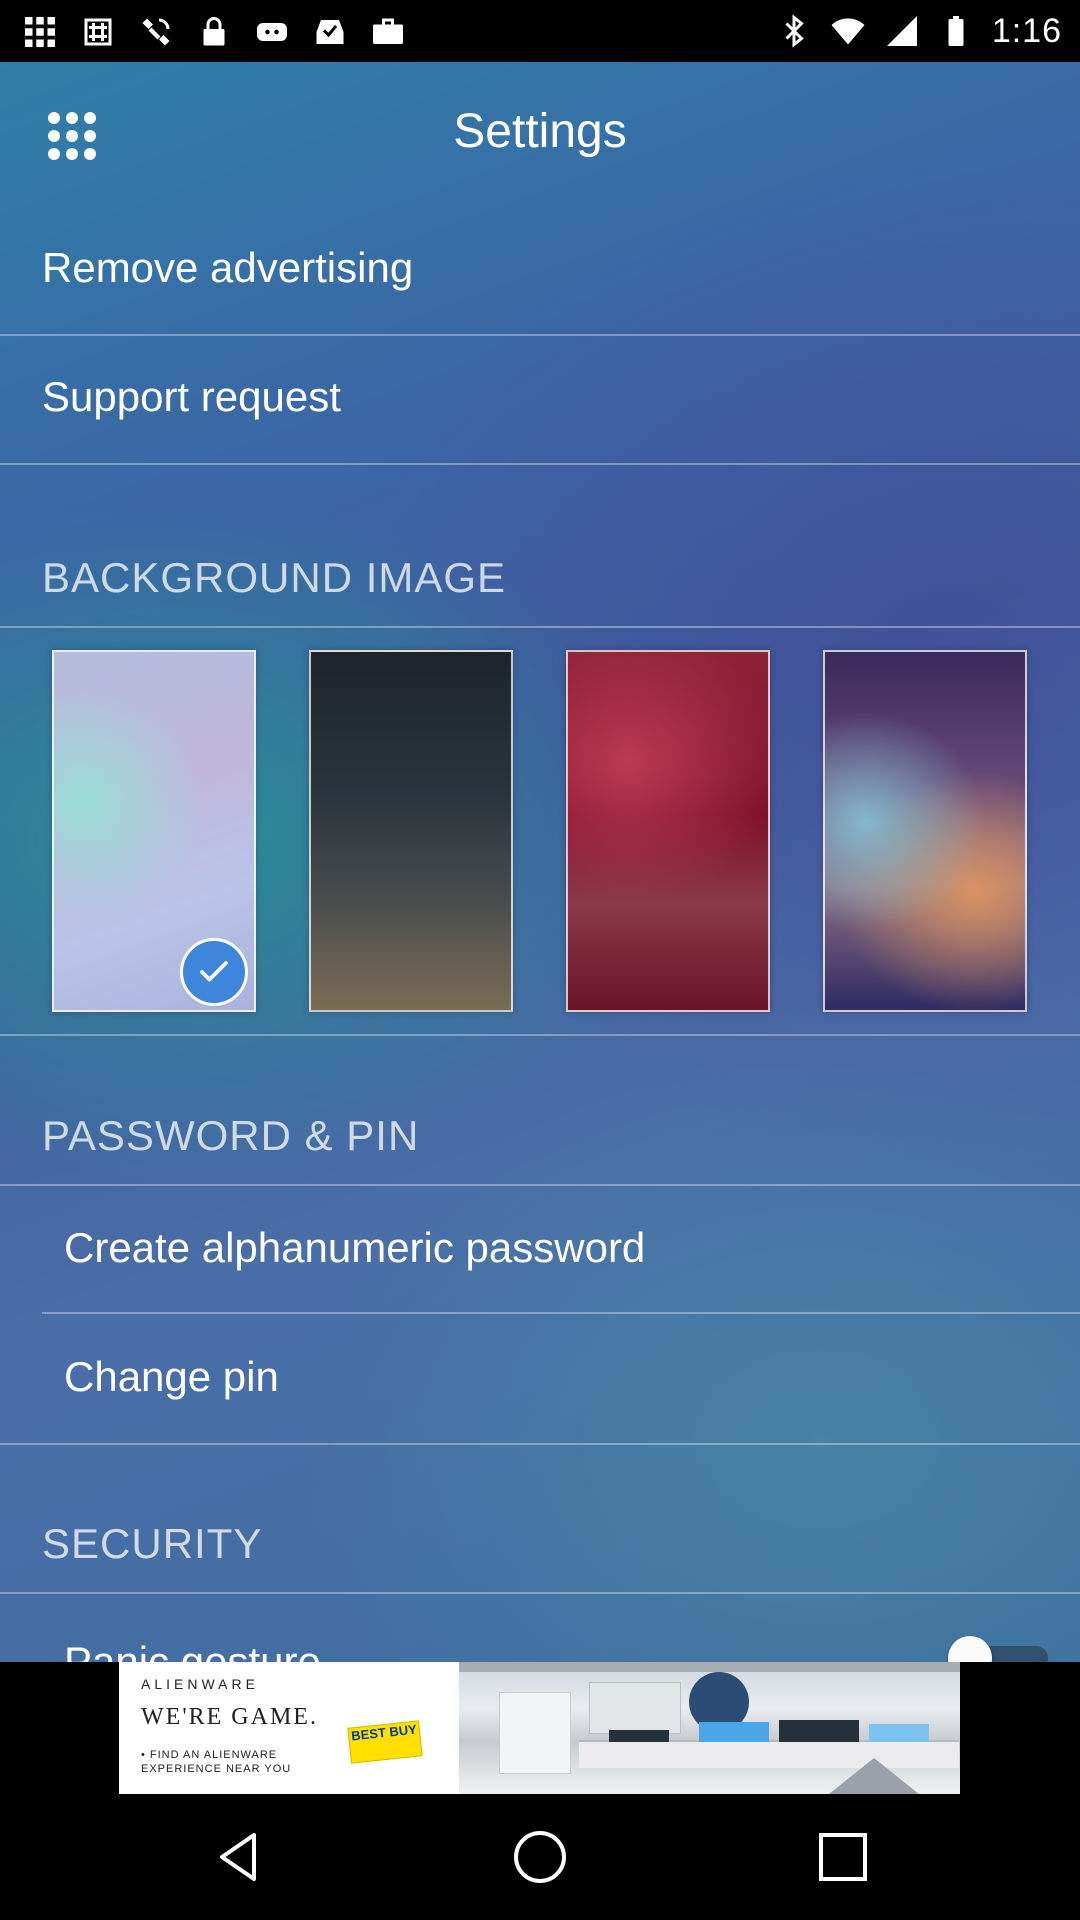  I want to click on notification-icons, so click(214, 32).